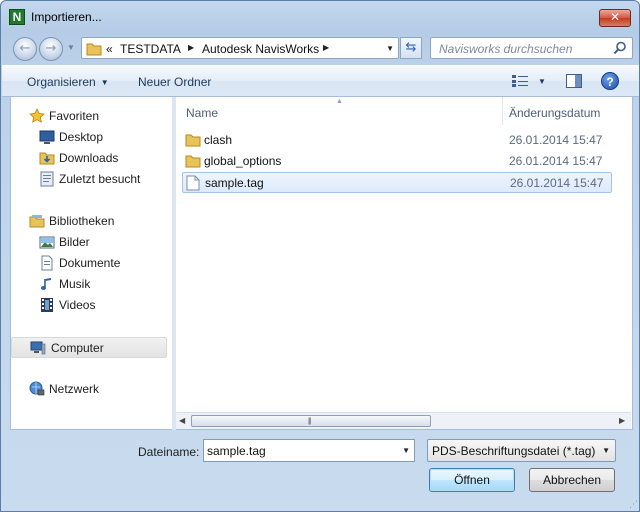 Image resolution: width=640 pixels, height=512 pixels. What do you see at coordinates (82, 221) in the screenshot?
I see `sidebar-item-label: Bibliotheken` at bounding box center [82, 221].